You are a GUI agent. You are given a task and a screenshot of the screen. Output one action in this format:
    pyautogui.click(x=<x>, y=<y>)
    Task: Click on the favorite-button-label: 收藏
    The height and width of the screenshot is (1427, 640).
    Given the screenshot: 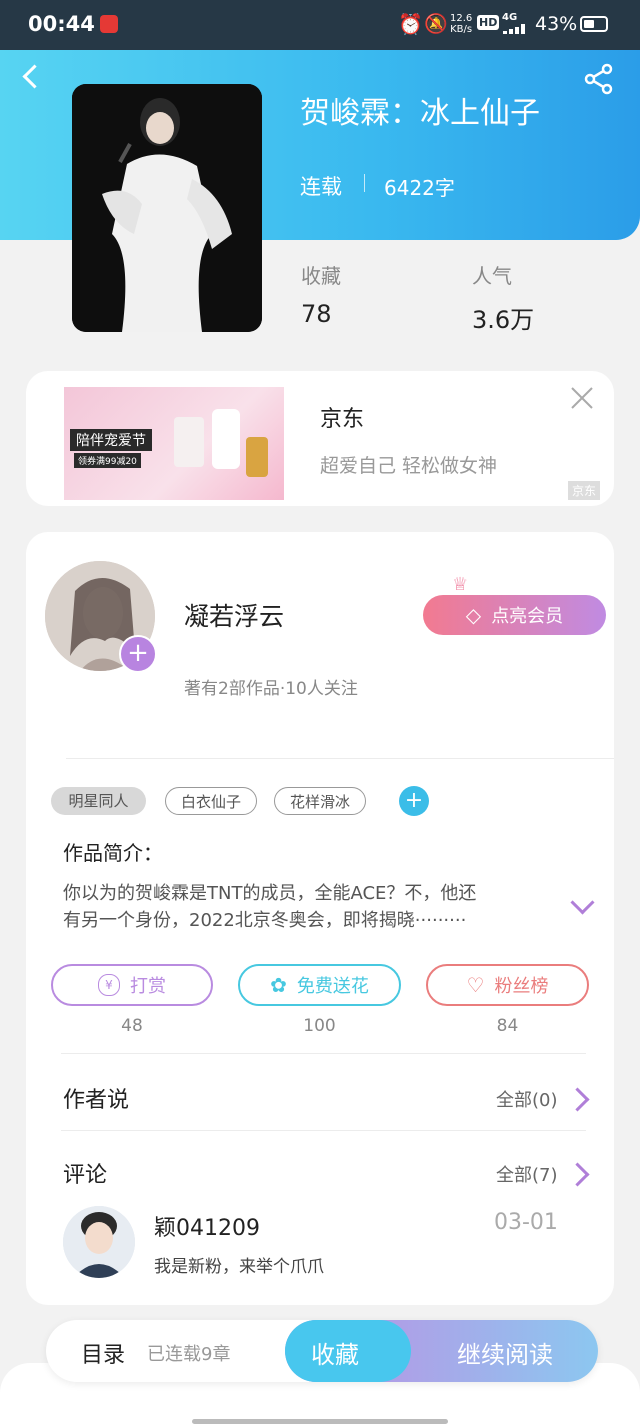 What is the action you would take?
    pyautogui.click(x=335, y=1355)
    